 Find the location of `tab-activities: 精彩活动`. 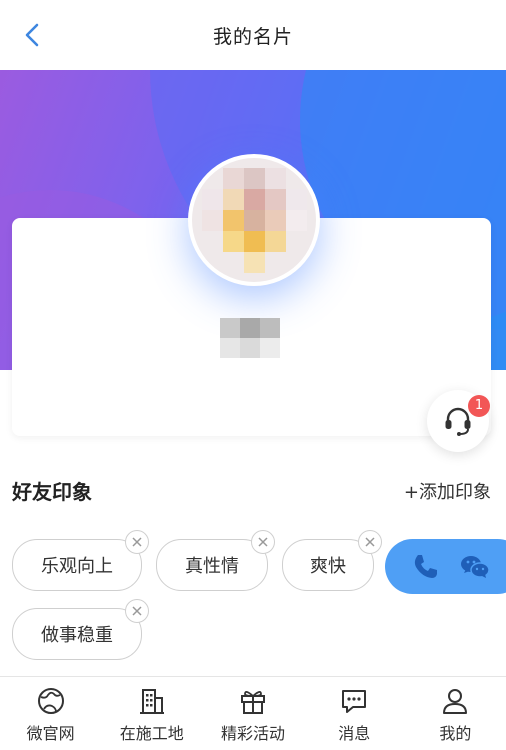

tab-activities: 精彩活动 is located at coordinates (252, 713).